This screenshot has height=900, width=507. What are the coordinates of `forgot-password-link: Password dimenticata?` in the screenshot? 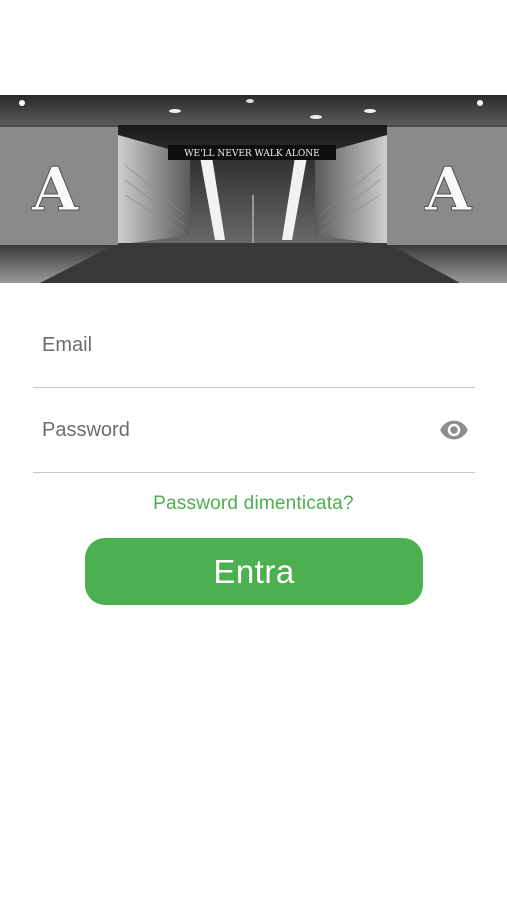 It's located at (253, 504).